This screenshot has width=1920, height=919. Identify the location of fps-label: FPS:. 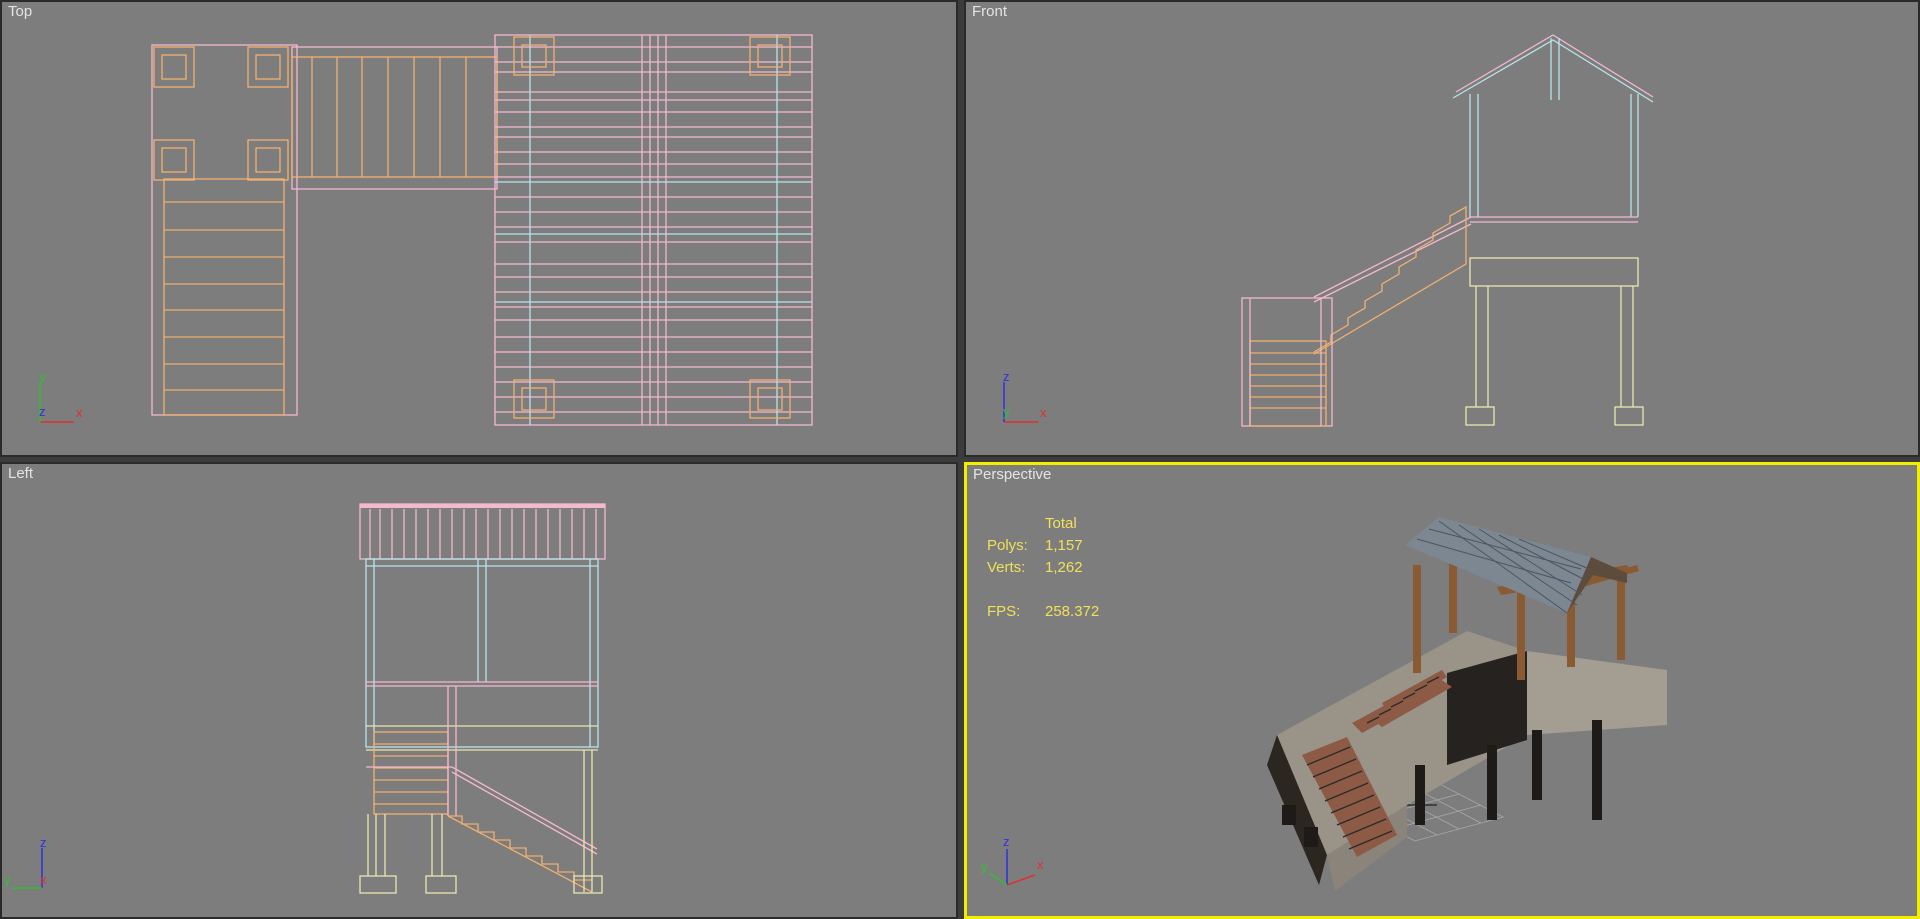
(1004, 611).